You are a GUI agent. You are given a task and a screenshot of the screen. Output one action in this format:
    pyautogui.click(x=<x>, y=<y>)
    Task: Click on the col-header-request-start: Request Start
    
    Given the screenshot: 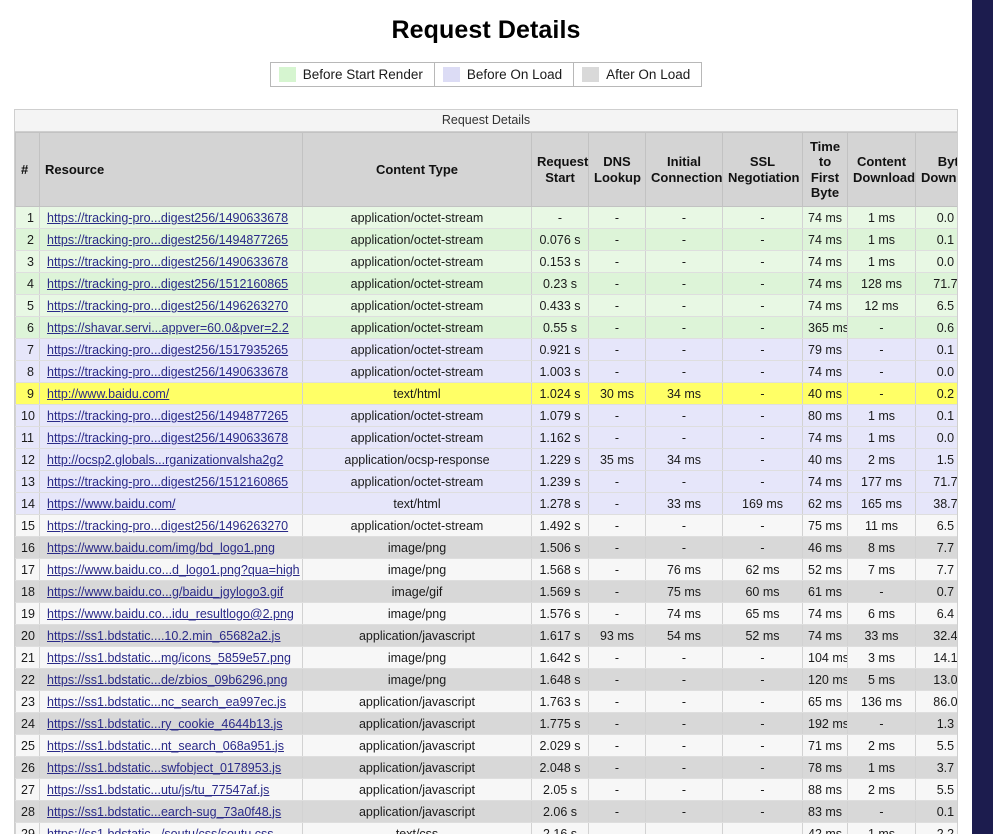 What is the action you would take?
    pyautogui.click(x=560, y=169)
    